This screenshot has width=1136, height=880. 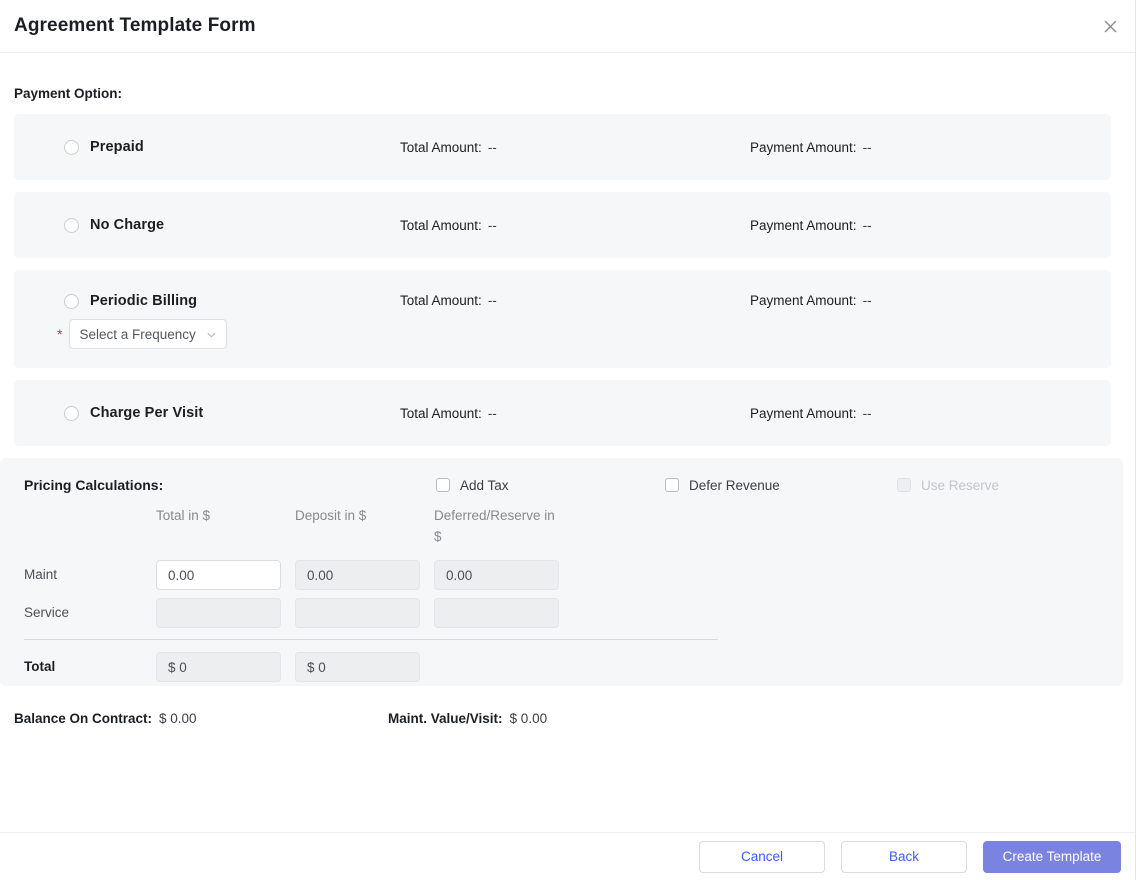 What do you see at coordinates (734, 485) in the screenshot?
I see `checkbox-label-defer-revenue: Defer Revenue` at bounding box center [734, 485].